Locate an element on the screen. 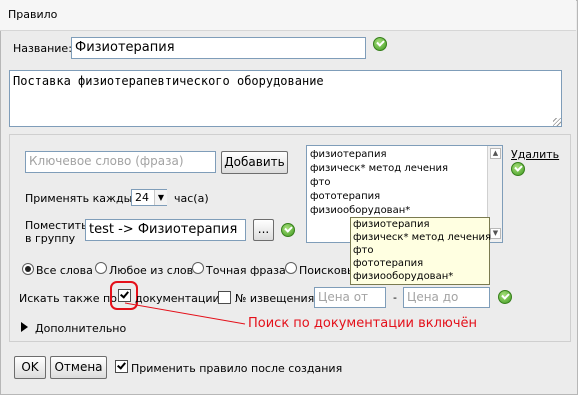  interval-select: 24 ▼ is located at coordinates (149, 197).